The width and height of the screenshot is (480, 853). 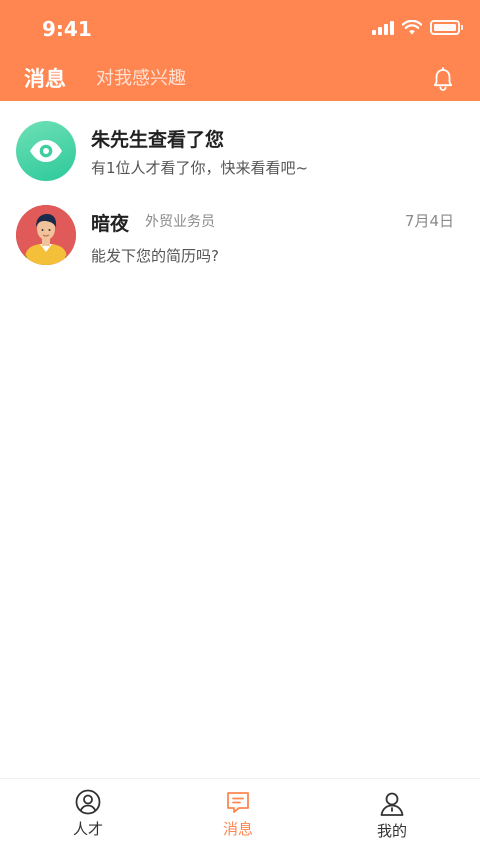 What do you see at coordinates (383, 27) in the screenshot?
I see `signal-icon` at bounding box center [383, 27].